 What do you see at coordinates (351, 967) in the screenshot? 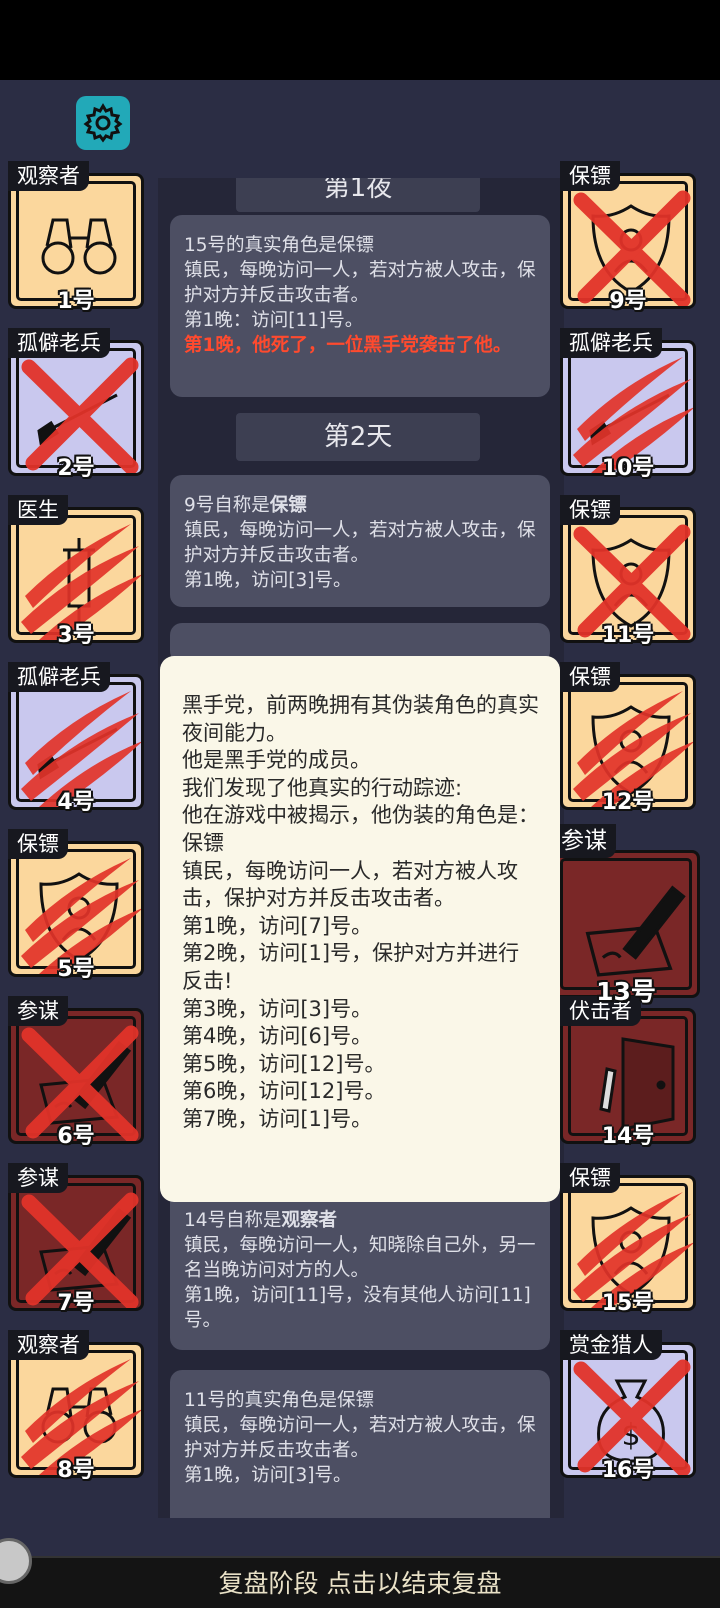
I see `popup-line: 第2晚，访问[1]号，保护对方并进行反击!` at bounding box center [351, 967].